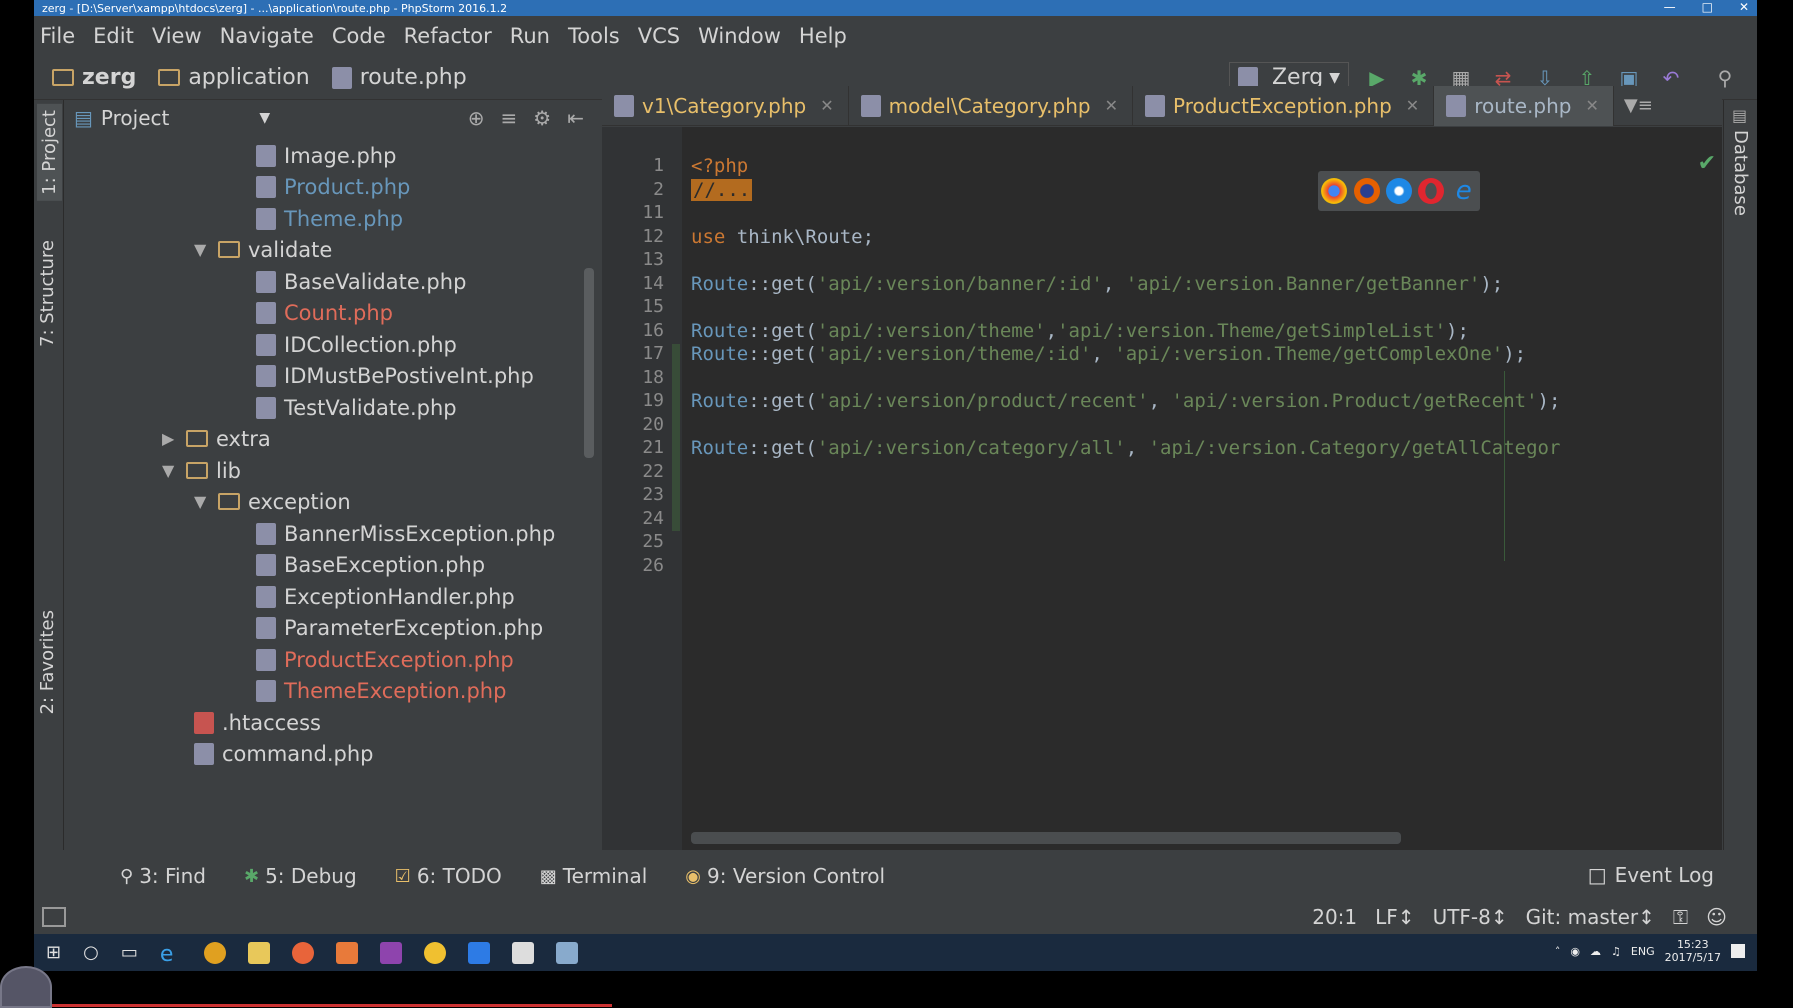  I want to click on collapse-all-icon: ≡, so click(509, 118).